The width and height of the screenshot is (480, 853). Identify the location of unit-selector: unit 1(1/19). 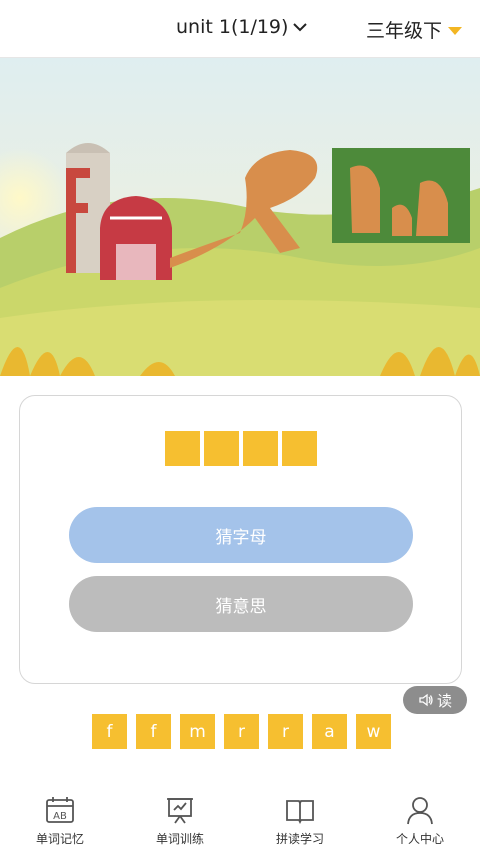
(242, 27).